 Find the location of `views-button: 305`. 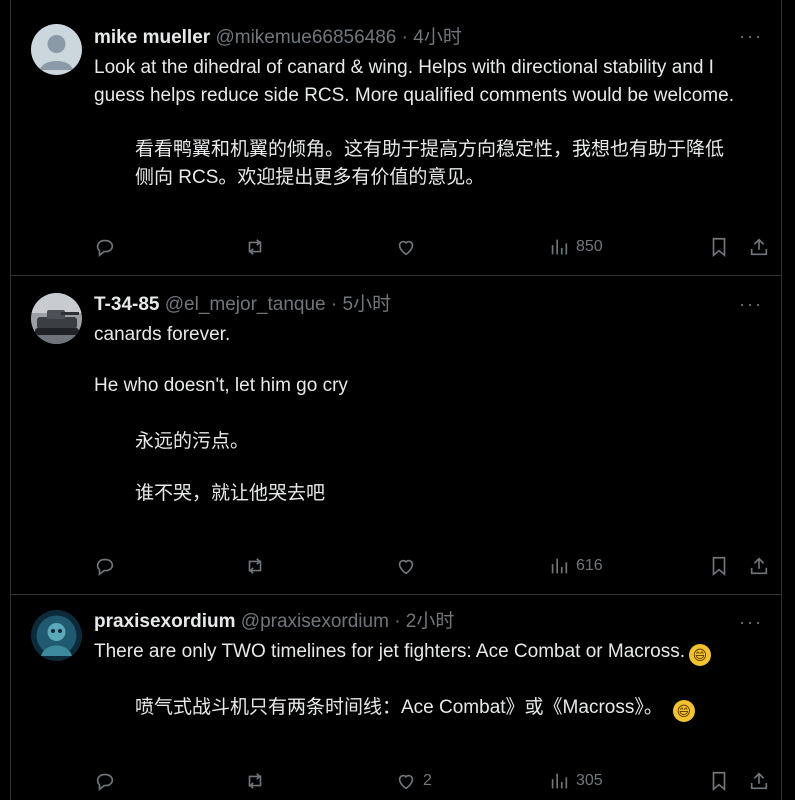

views-button: 305 is located at coordinates (575, 781).